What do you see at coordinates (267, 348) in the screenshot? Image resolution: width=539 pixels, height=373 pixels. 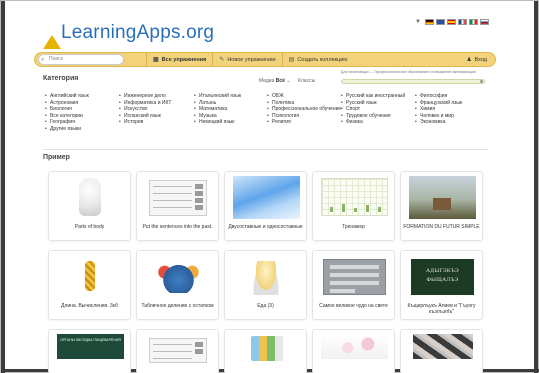 I see `bottles-image` at bounding box center [267, 348].